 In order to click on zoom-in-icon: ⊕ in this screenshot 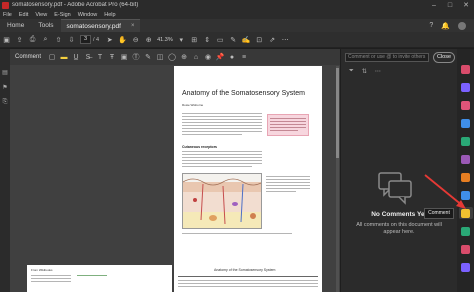, I will do `click(148, 39)`.